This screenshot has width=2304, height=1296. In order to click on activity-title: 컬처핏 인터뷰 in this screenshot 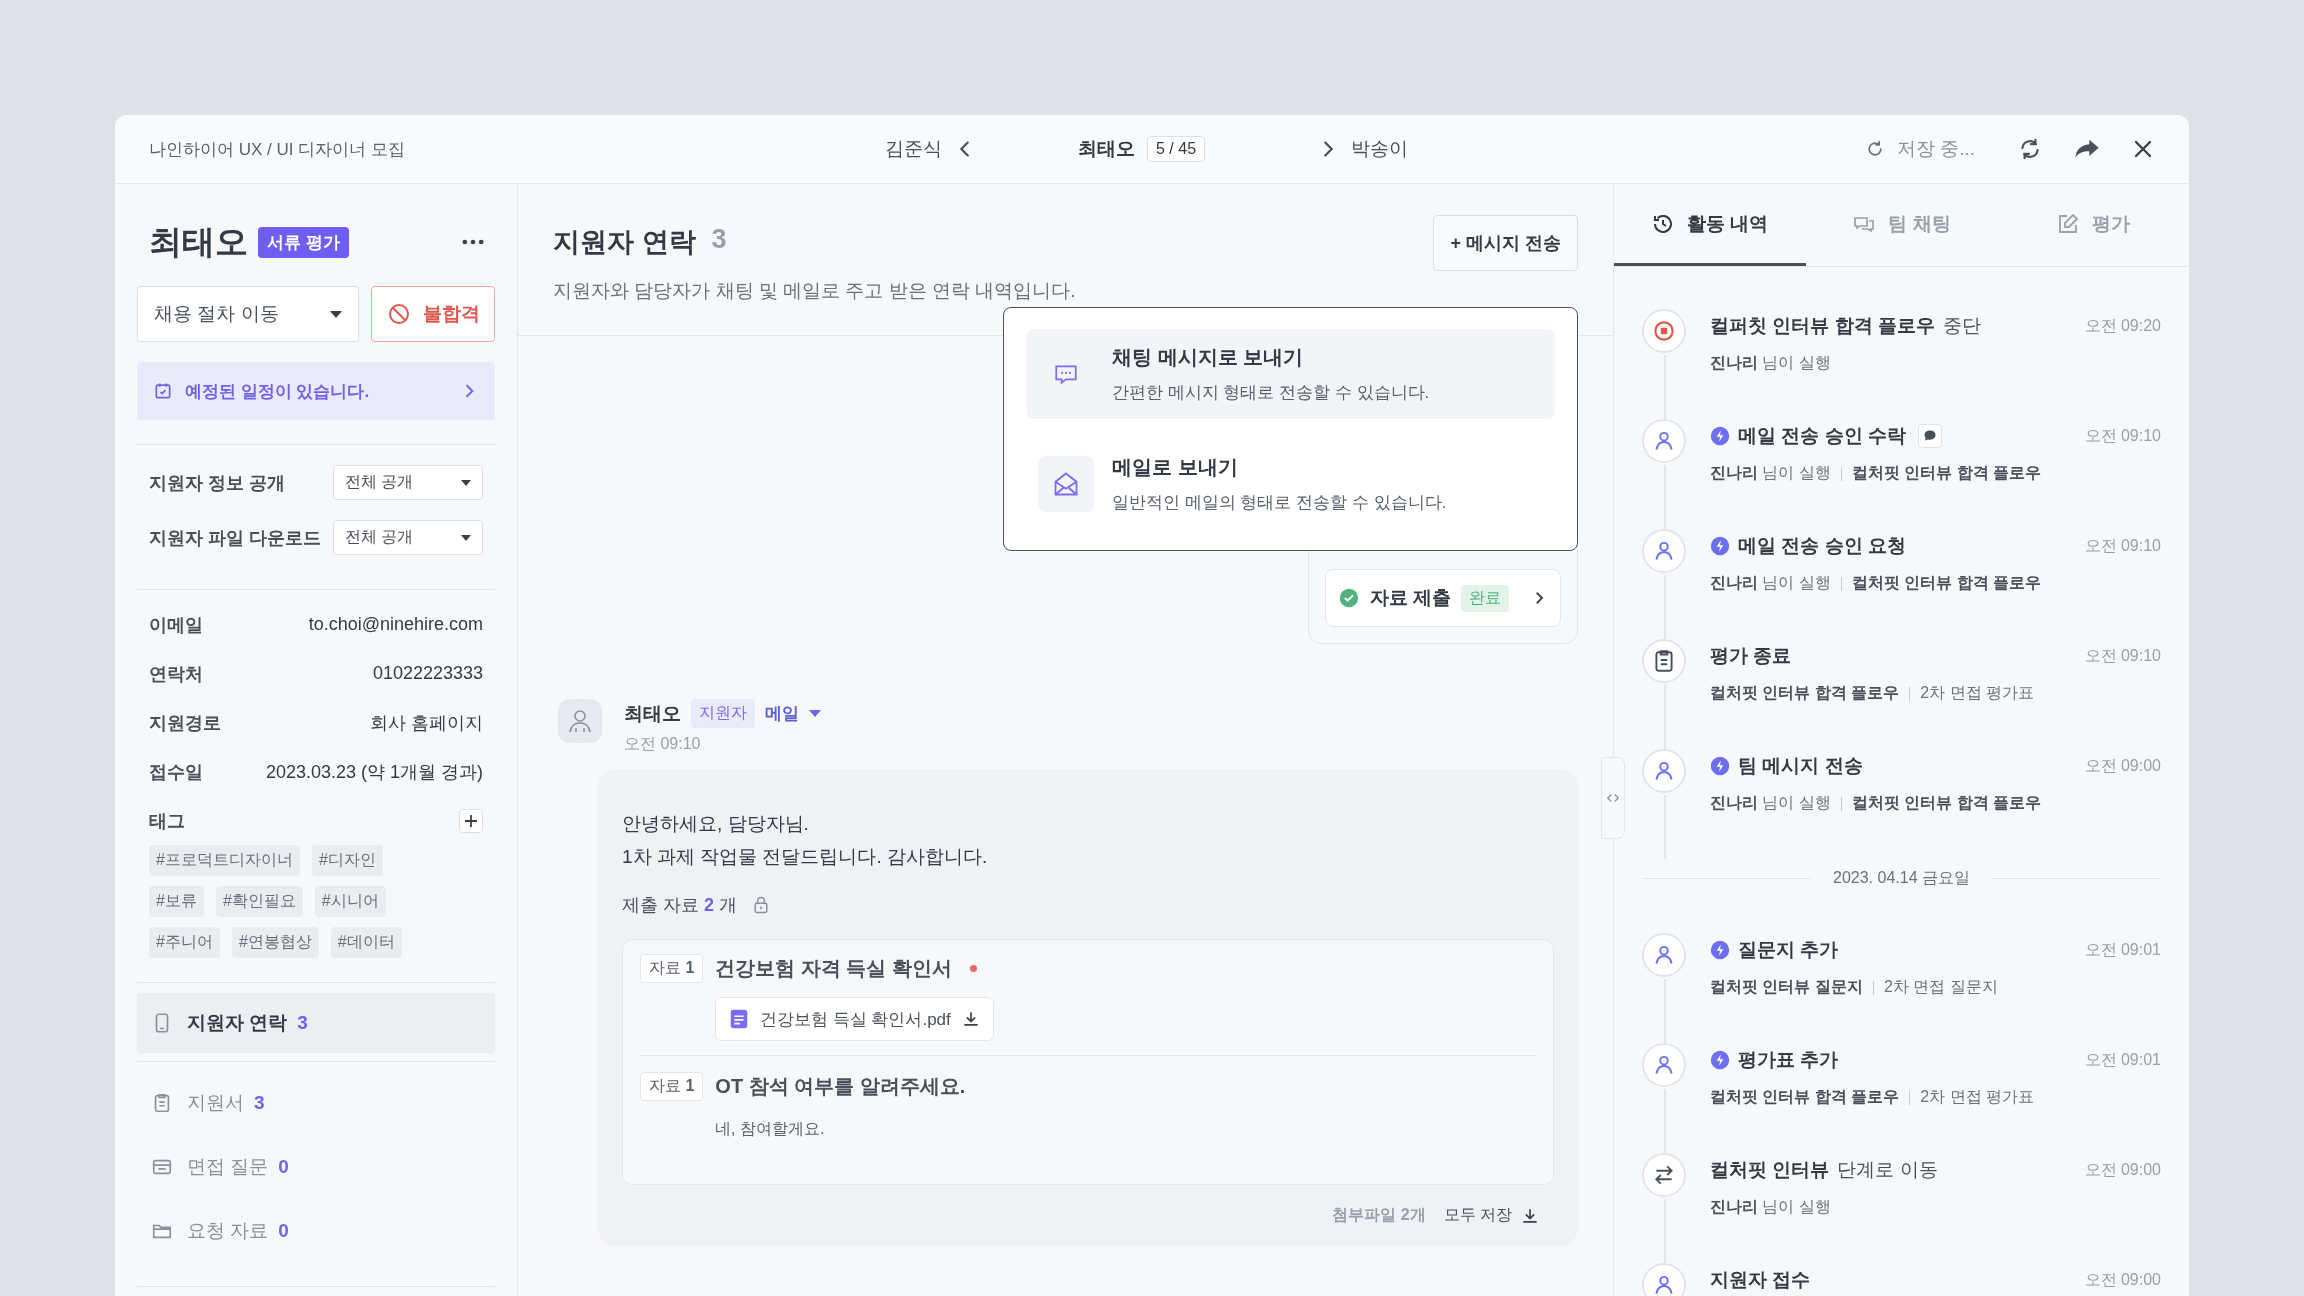, I will do `click(1770, 1170)`.